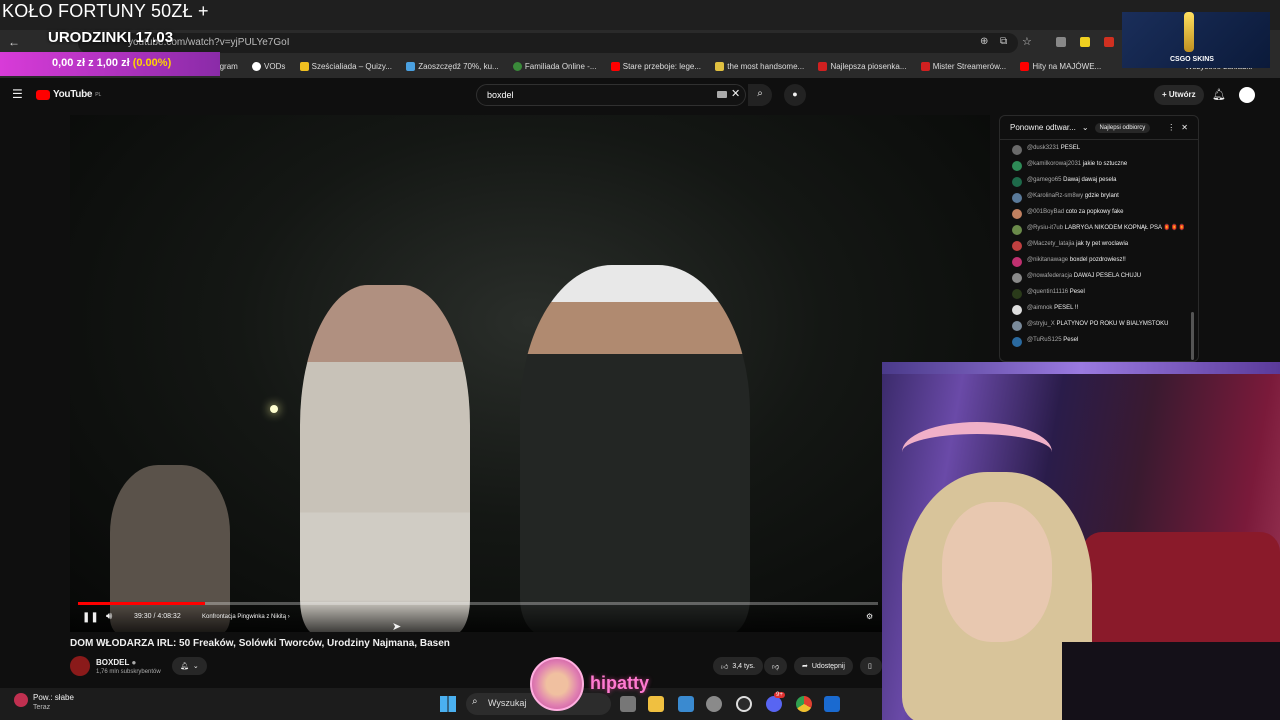  Describe the element at coordinates (17, 94) in the screenshot. I see `menu-icon: ☰` at that location.